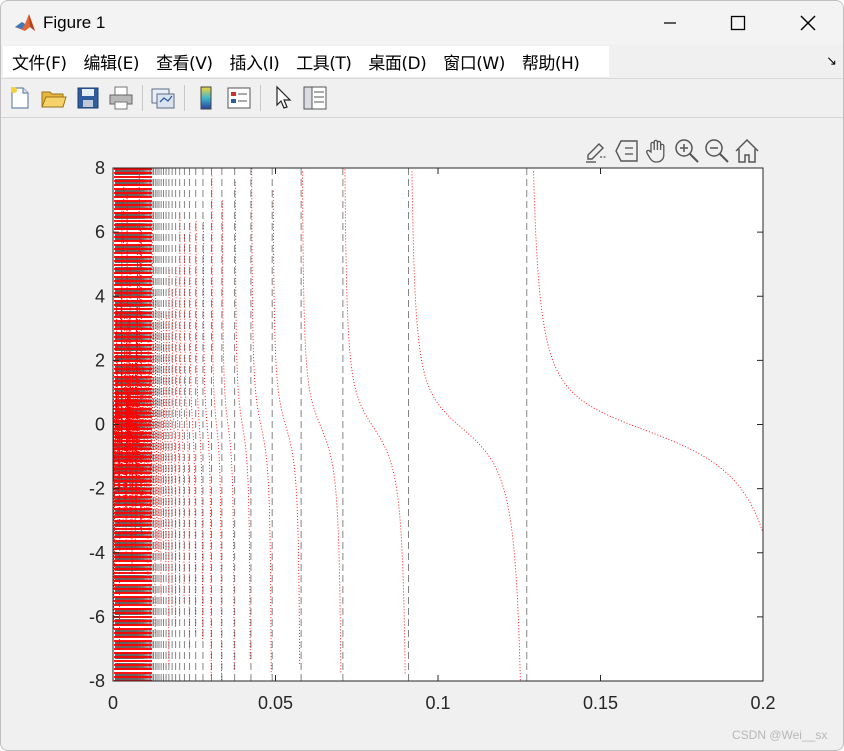 The height and width of the screenshot is (751, 844). What do you see at coordinates (627, 151) in the screenshot?
I see `data-tips-icon` at bounding box center [627, 151].